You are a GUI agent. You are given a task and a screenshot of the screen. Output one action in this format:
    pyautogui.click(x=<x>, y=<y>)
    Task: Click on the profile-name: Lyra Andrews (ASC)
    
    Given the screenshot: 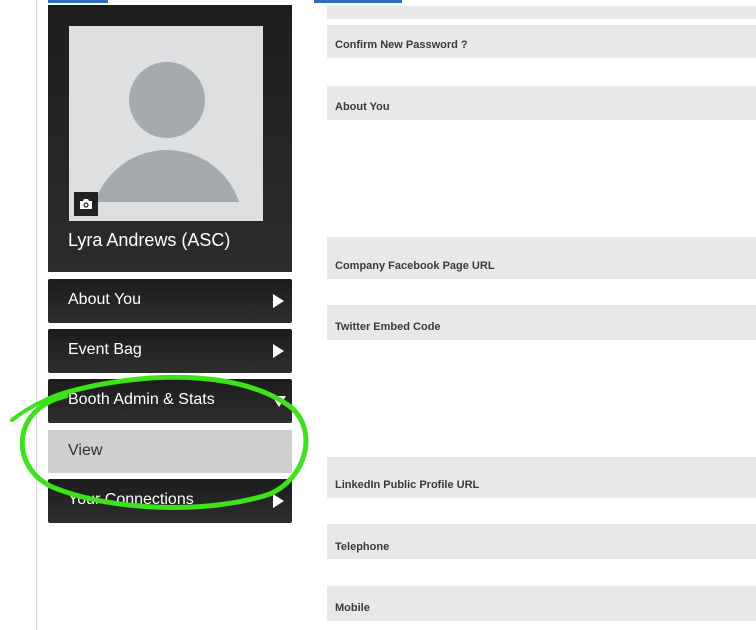 What is the action you would take?
    pyautogui.click(x=149, y=240)
    